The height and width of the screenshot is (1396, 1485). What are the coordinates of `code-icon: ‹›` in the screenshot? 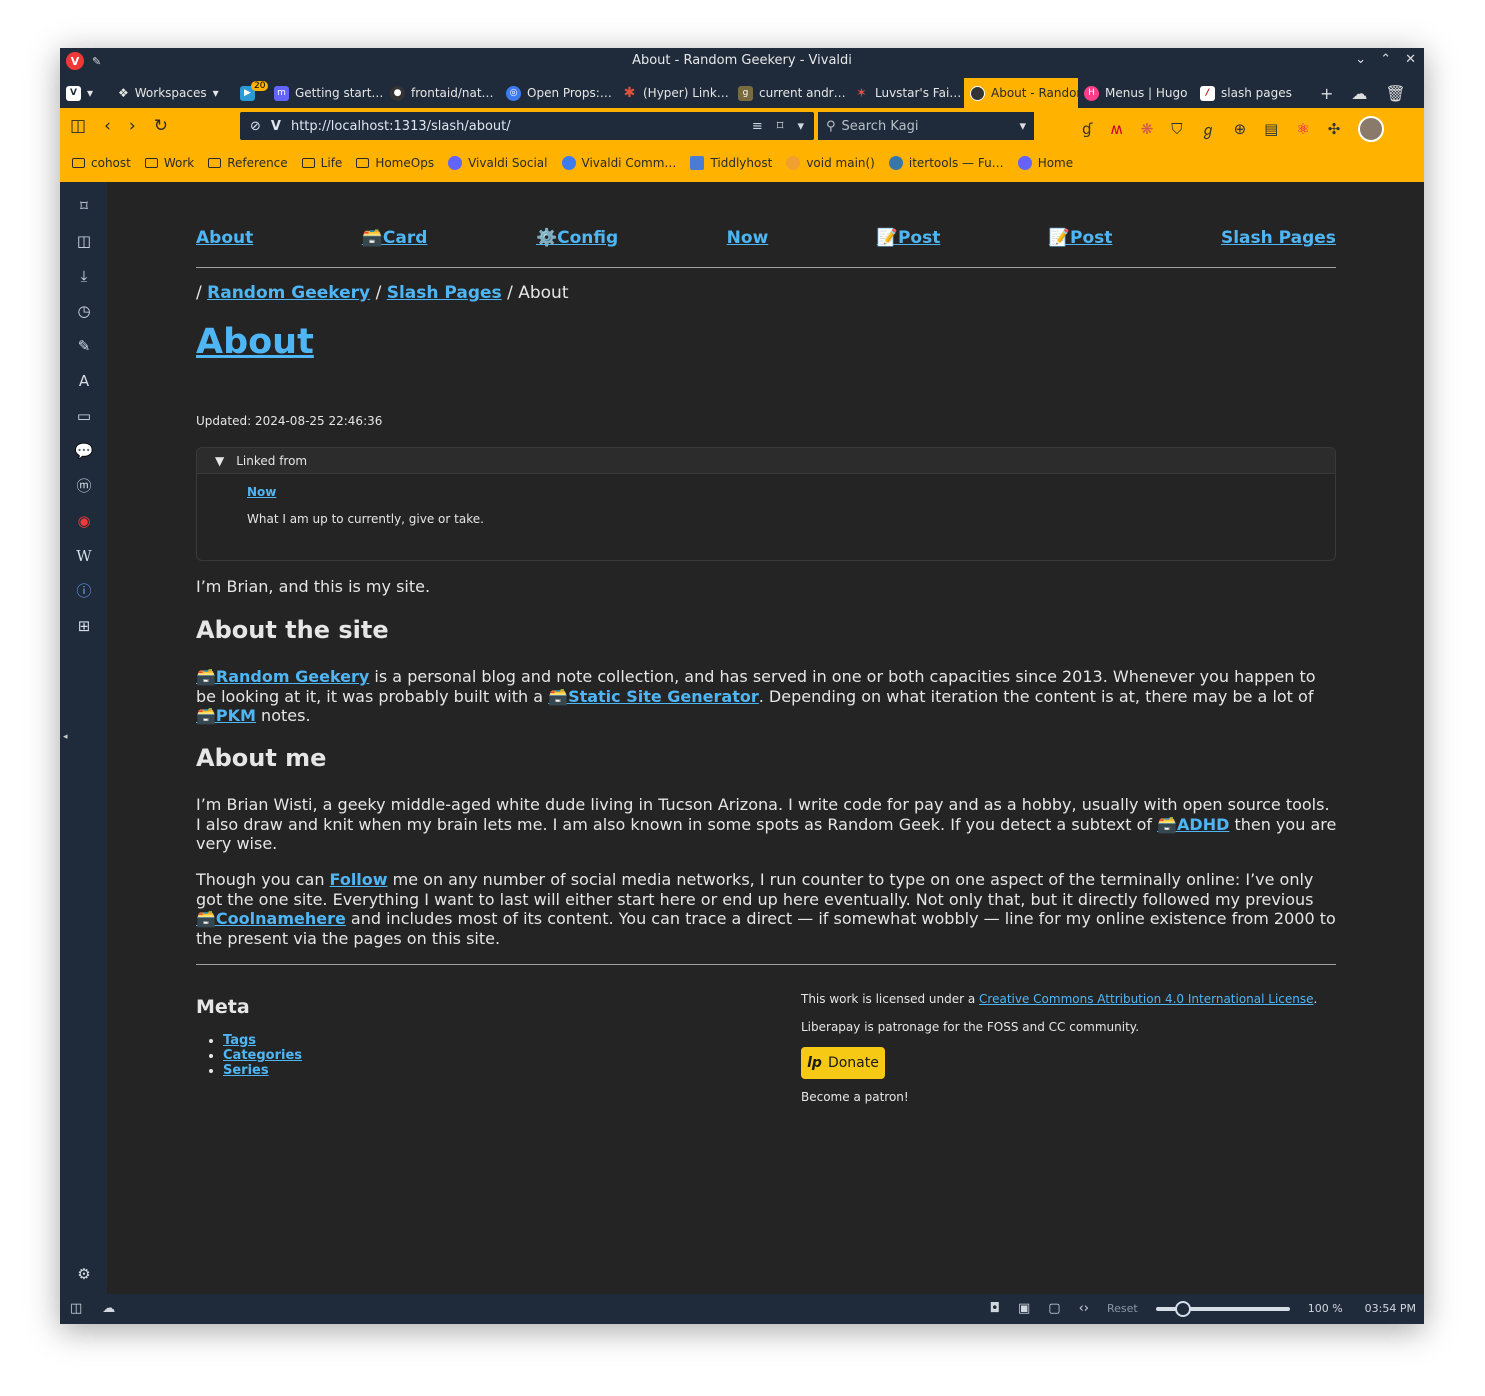 It's located at (1084, 1308).